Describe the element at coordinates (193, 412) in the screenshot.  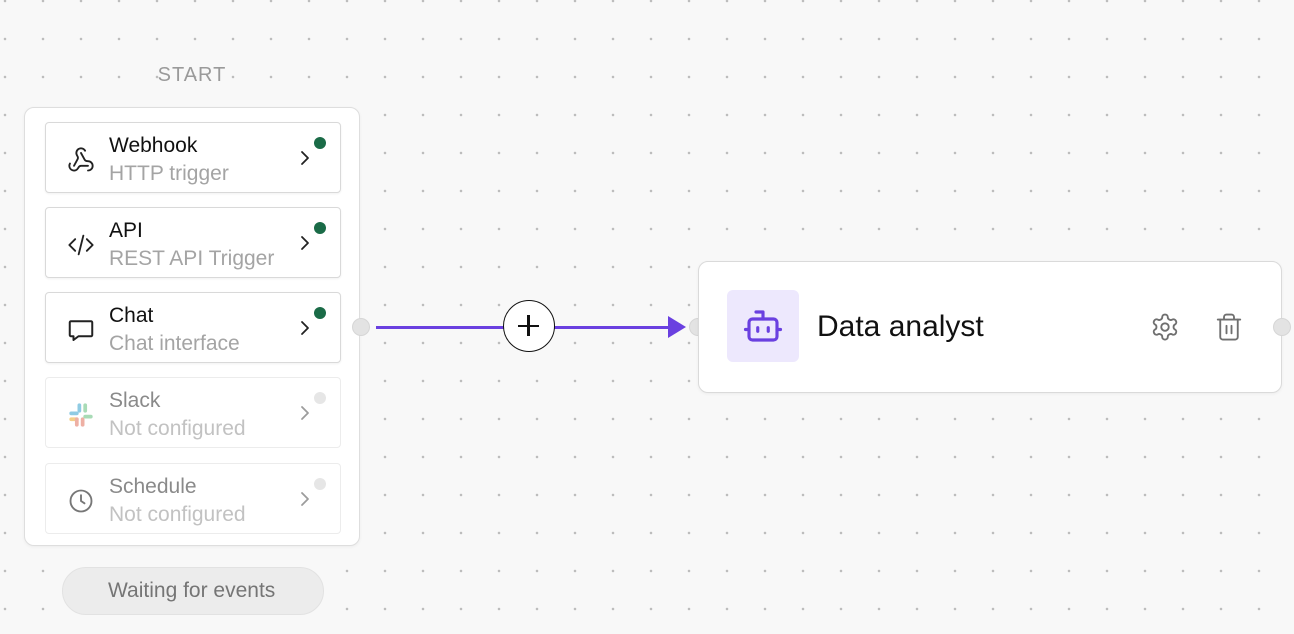
I see `trigger-card-slack: Slack Not configured` at that location.